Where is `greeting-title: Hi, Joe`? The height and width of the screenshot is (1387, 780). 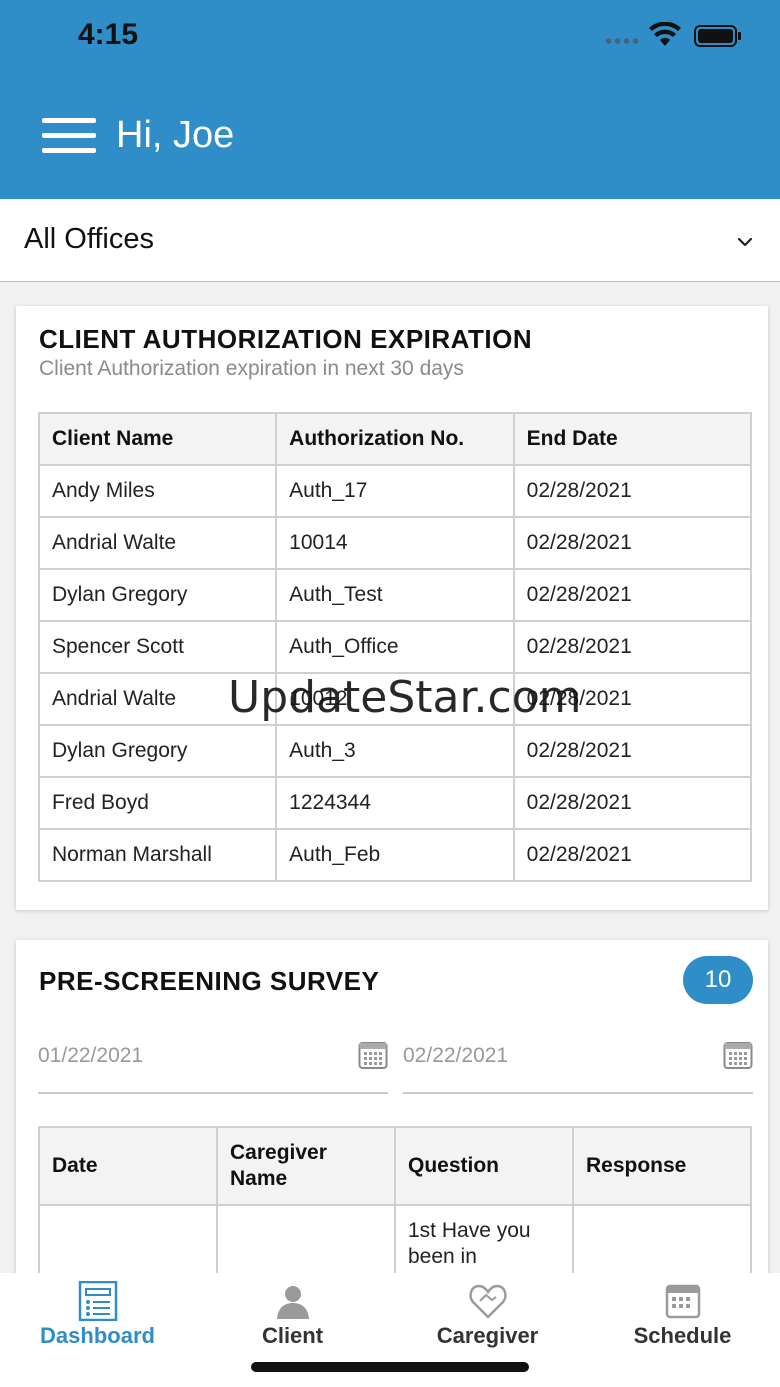
greeting-title: Hi, Joe is located at coordinates (175, 135).